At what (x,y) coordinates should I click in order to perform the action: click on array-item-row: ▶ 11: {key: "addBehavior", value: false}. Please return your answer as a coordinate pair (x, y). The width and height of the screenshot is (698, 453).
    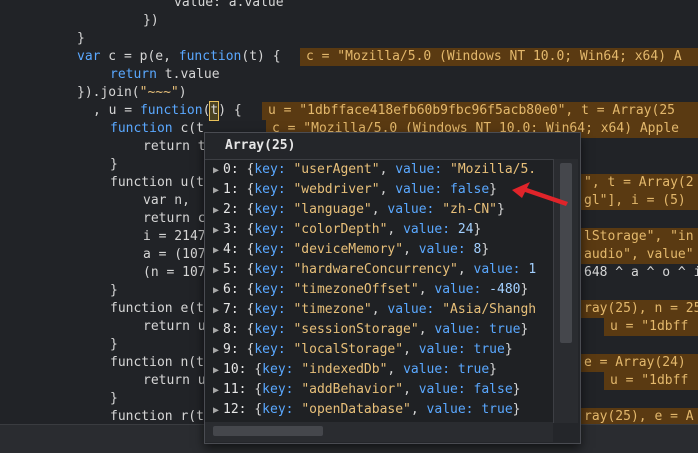
    Looking at the image, I should click on (362, 390).